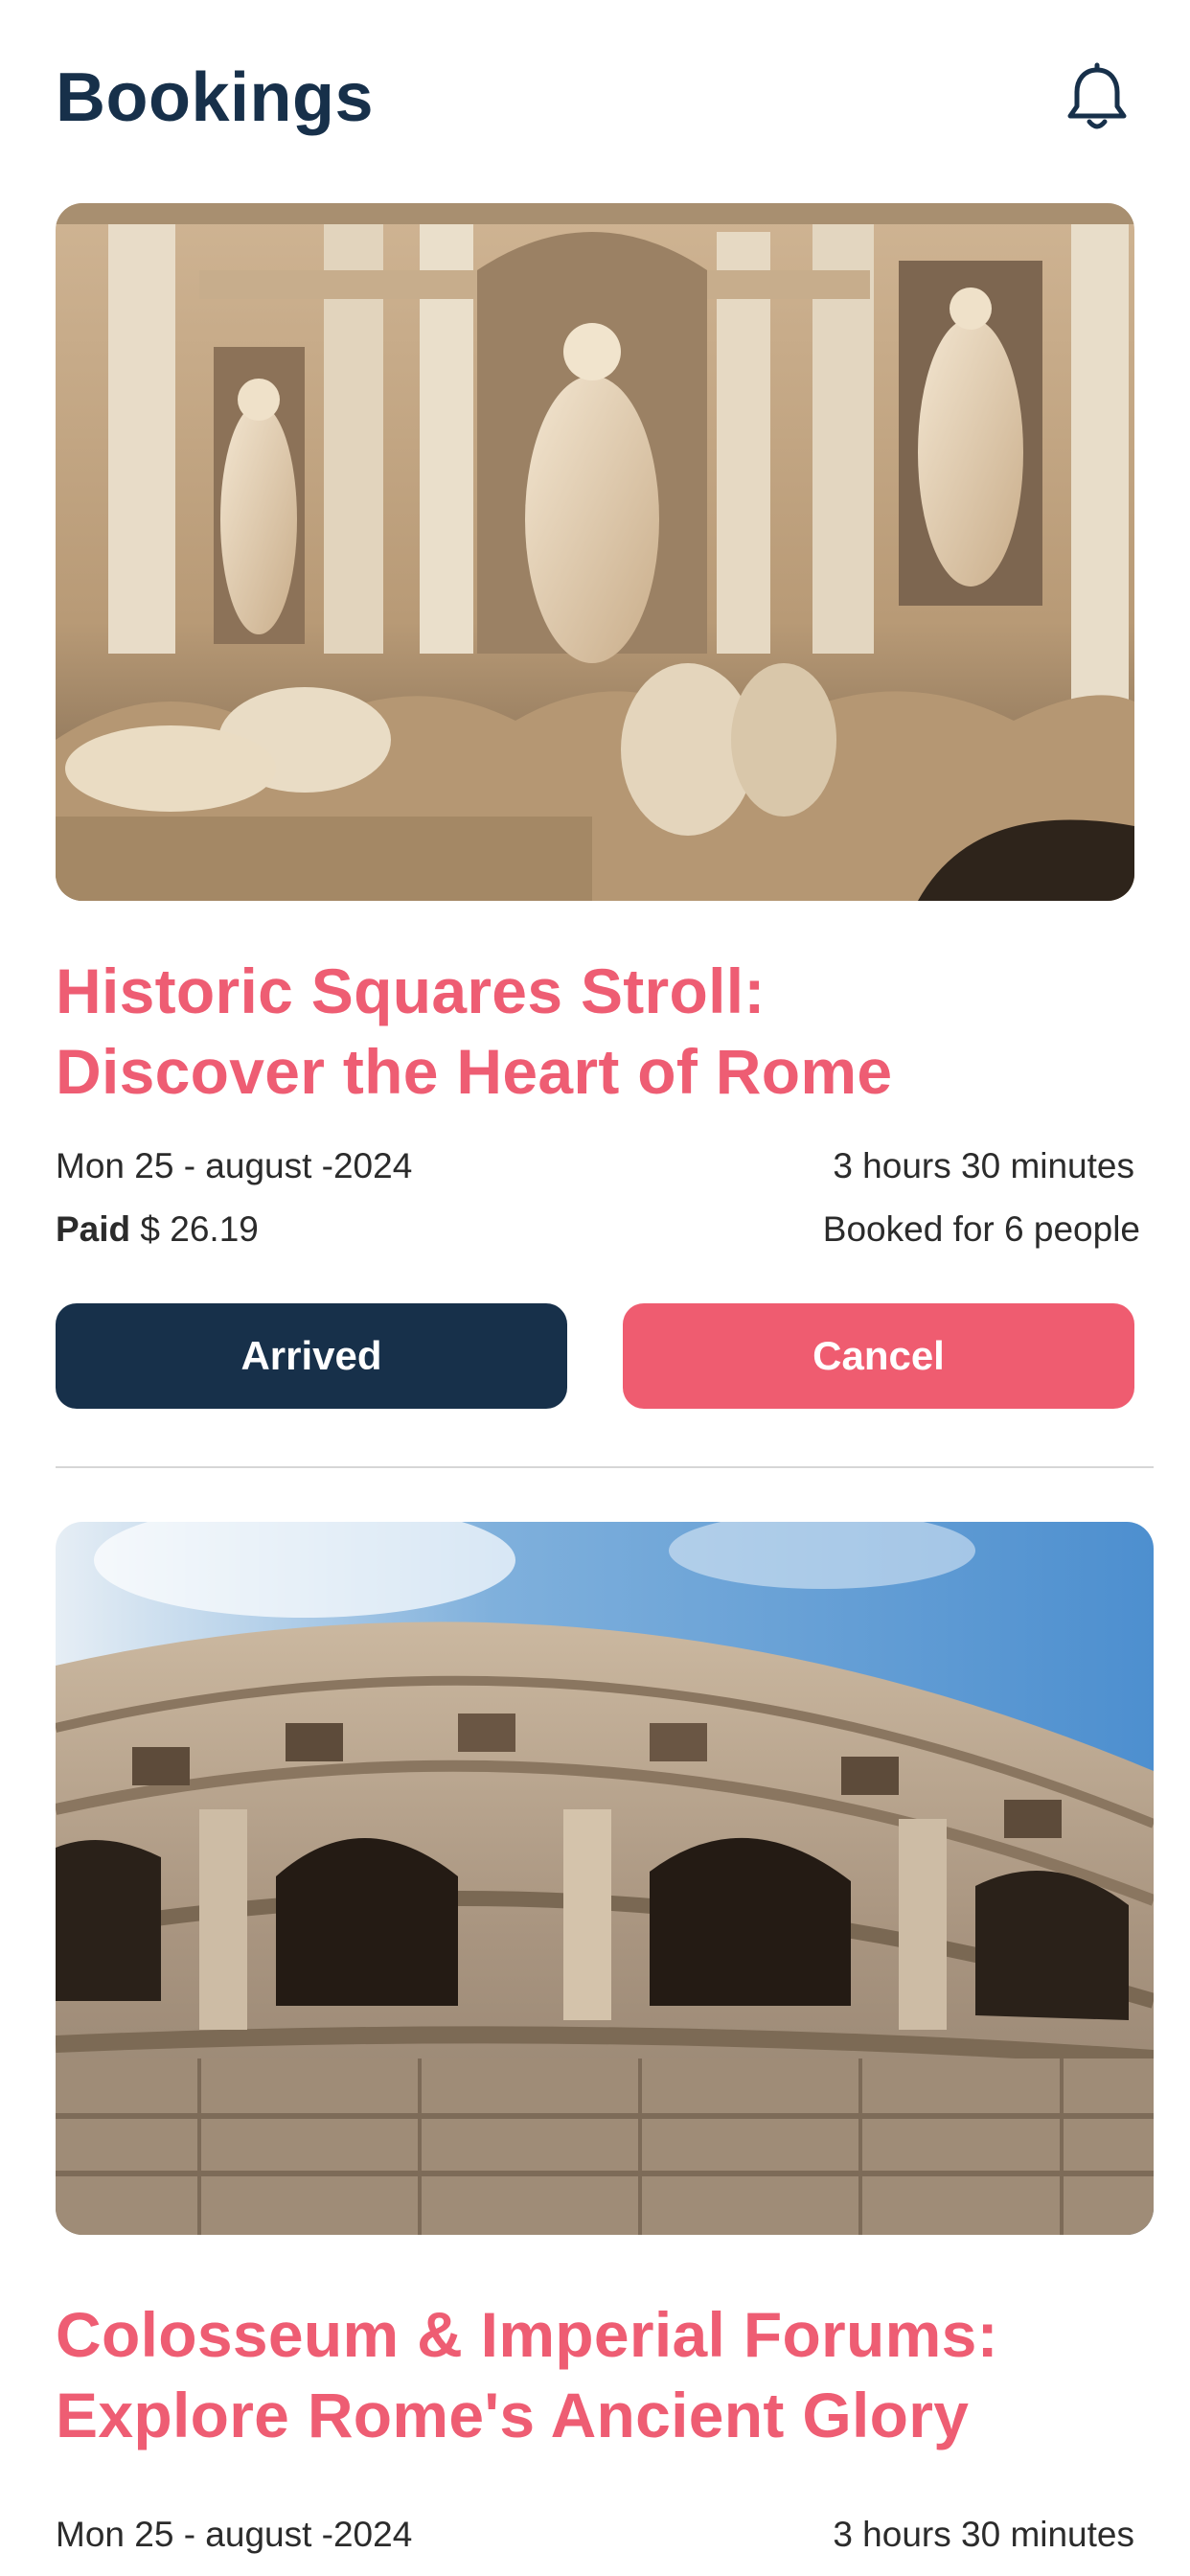 This screenshot has height=2576, width=1190. Describe the element at coordinates (605, 1467) in the screenshot. I see `divider` at that location.